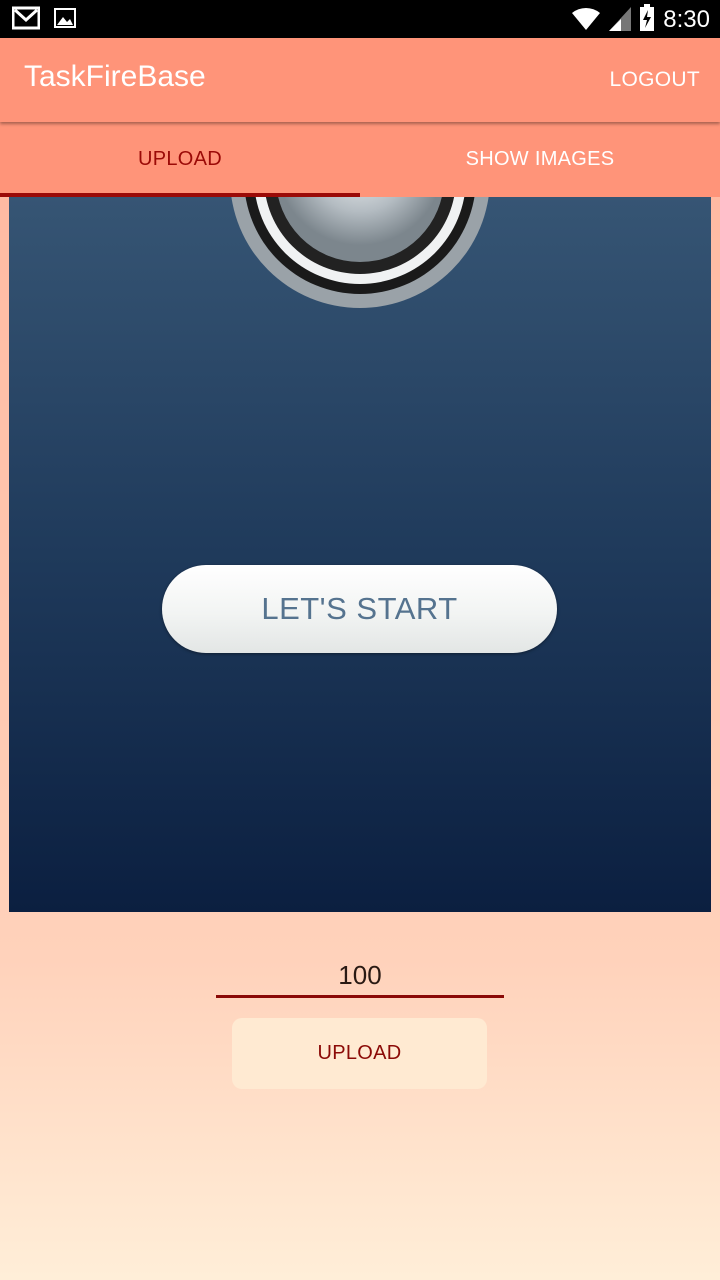 Image resolution: width=720 pixels, height=1280 pixels. I want to click on lets-start-button: LET'S START, so click(359, 609).